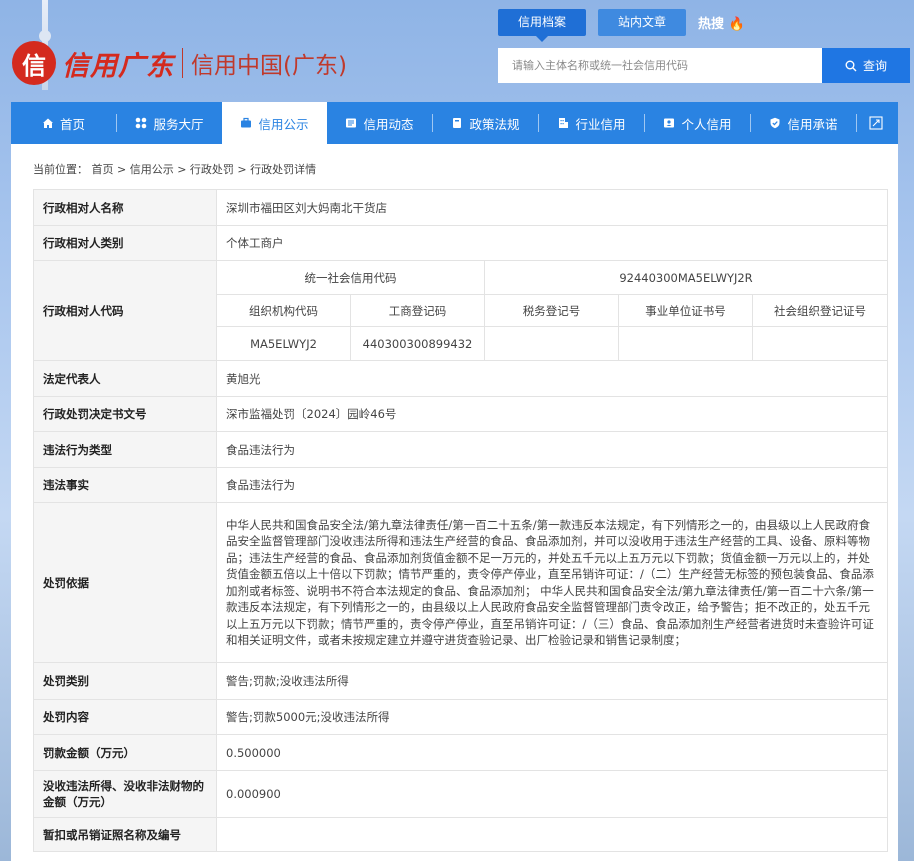 Image resolution: width=914 pixels, height=861 pixels. I want to click on logo-site-name: 信用中国(广东), so click(269, 66).